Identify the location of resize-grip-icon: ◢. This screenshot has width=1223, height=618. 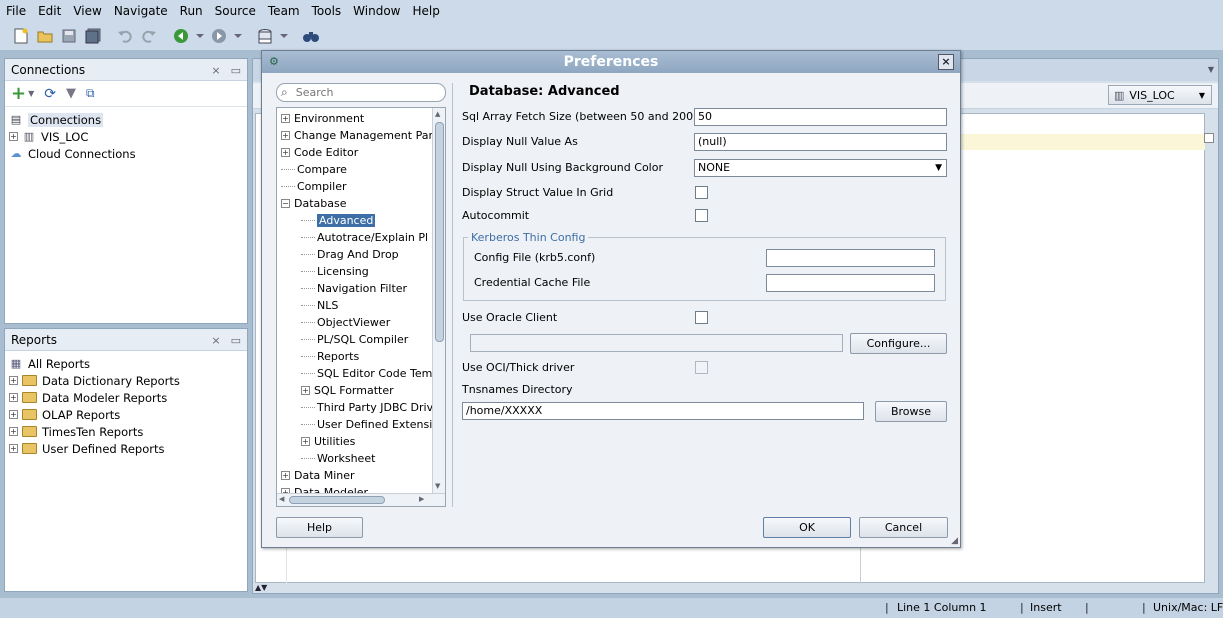
(954, 541).